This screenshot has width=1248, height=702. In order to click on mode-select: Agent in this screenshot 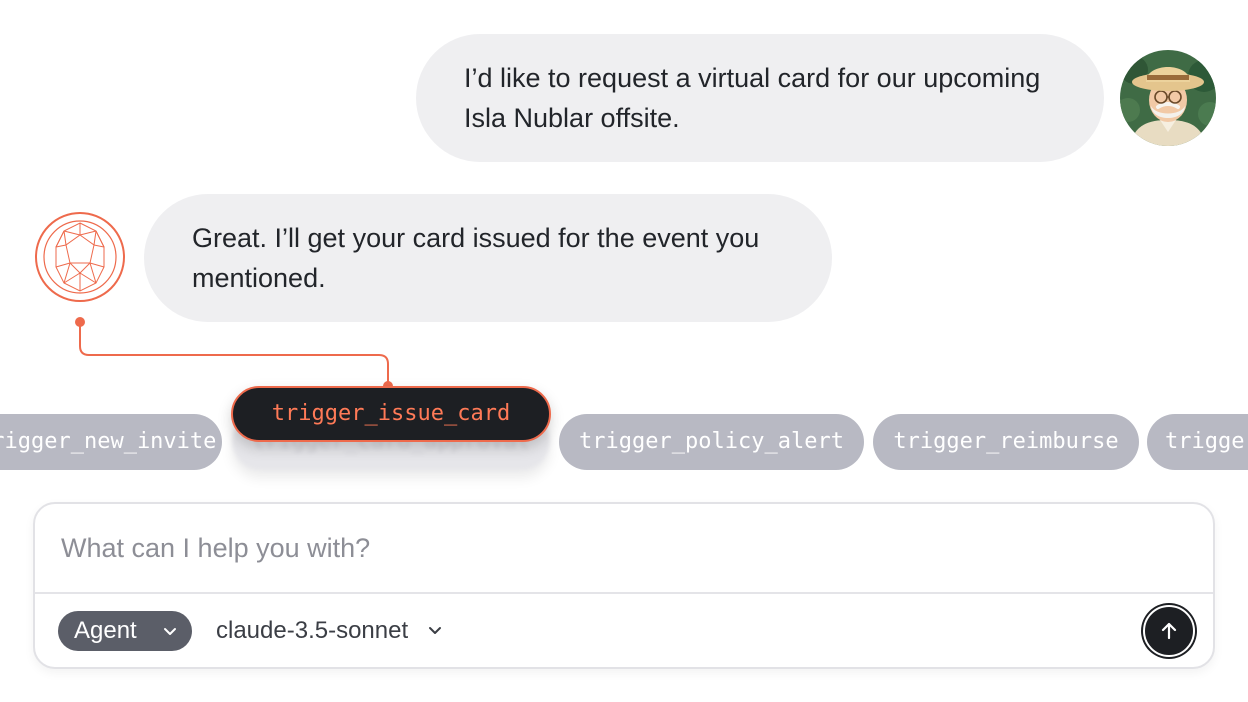, I will do `click(125, 631)`.